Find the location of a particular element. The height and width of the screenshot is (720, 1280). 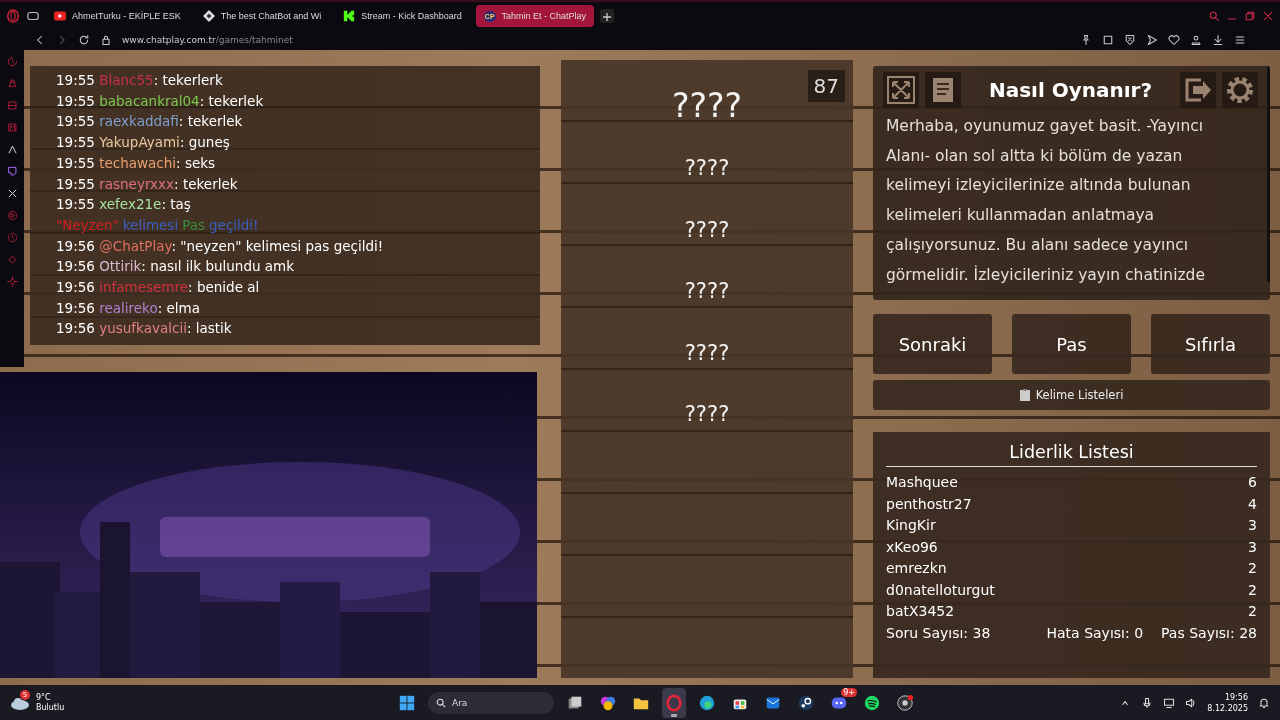

notes-button is located at coordinates (943, 90).